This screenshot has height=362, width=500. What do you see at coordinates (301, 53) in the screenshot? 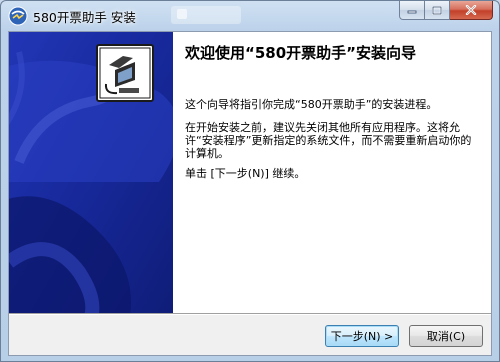
I see `wizard-heading: 欢迎使用“580开票助手”安装向导` at bounding box center [301, 53].